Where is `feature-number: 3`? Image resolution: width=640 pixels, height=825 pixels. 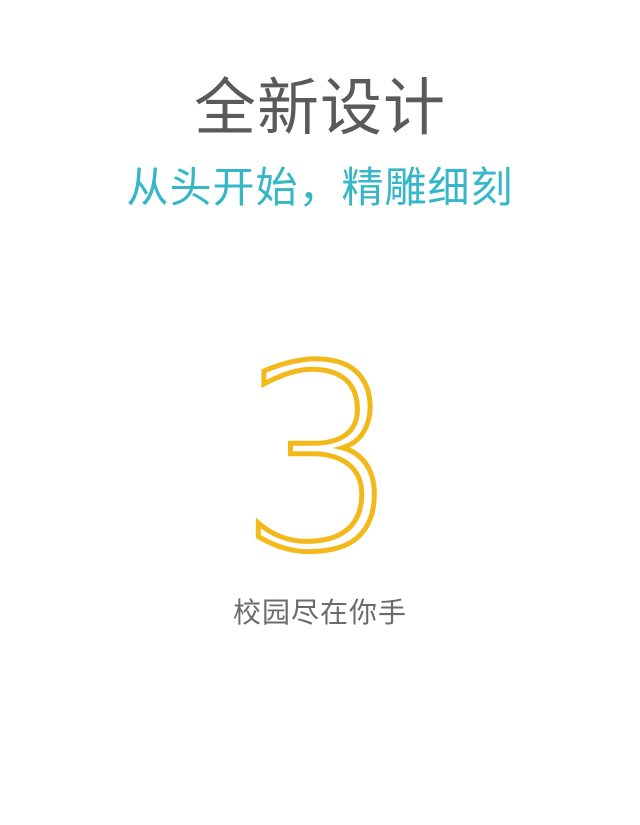
feature-number: 3 is located at coordinates (320, 460).